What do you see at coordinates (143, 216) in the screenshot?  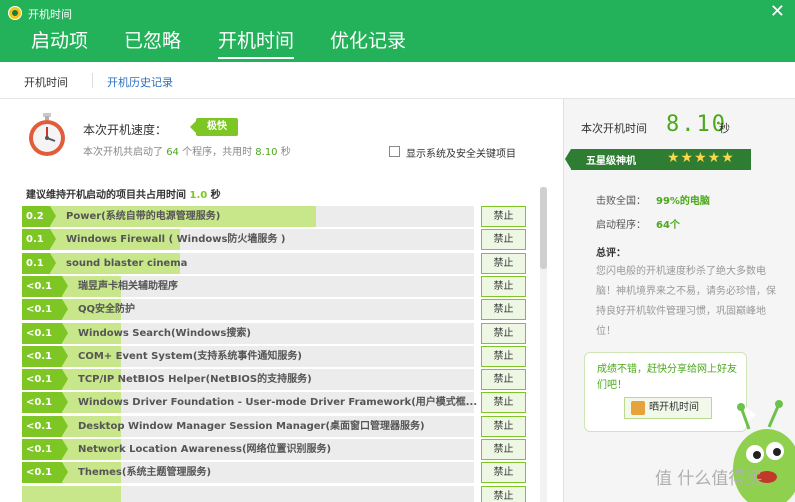 I see `startup-item-name: Power(系统自带的电源管理服务)` at bounding box center [143, 216].